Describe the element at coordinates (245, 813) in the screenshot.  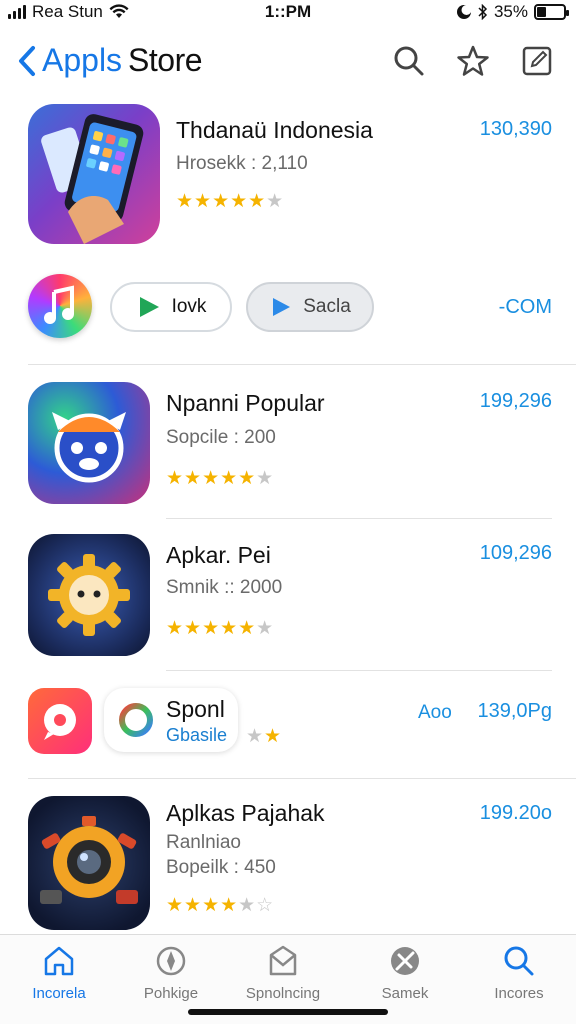
I see `app-name: Aplkas Pajahak` at that location.